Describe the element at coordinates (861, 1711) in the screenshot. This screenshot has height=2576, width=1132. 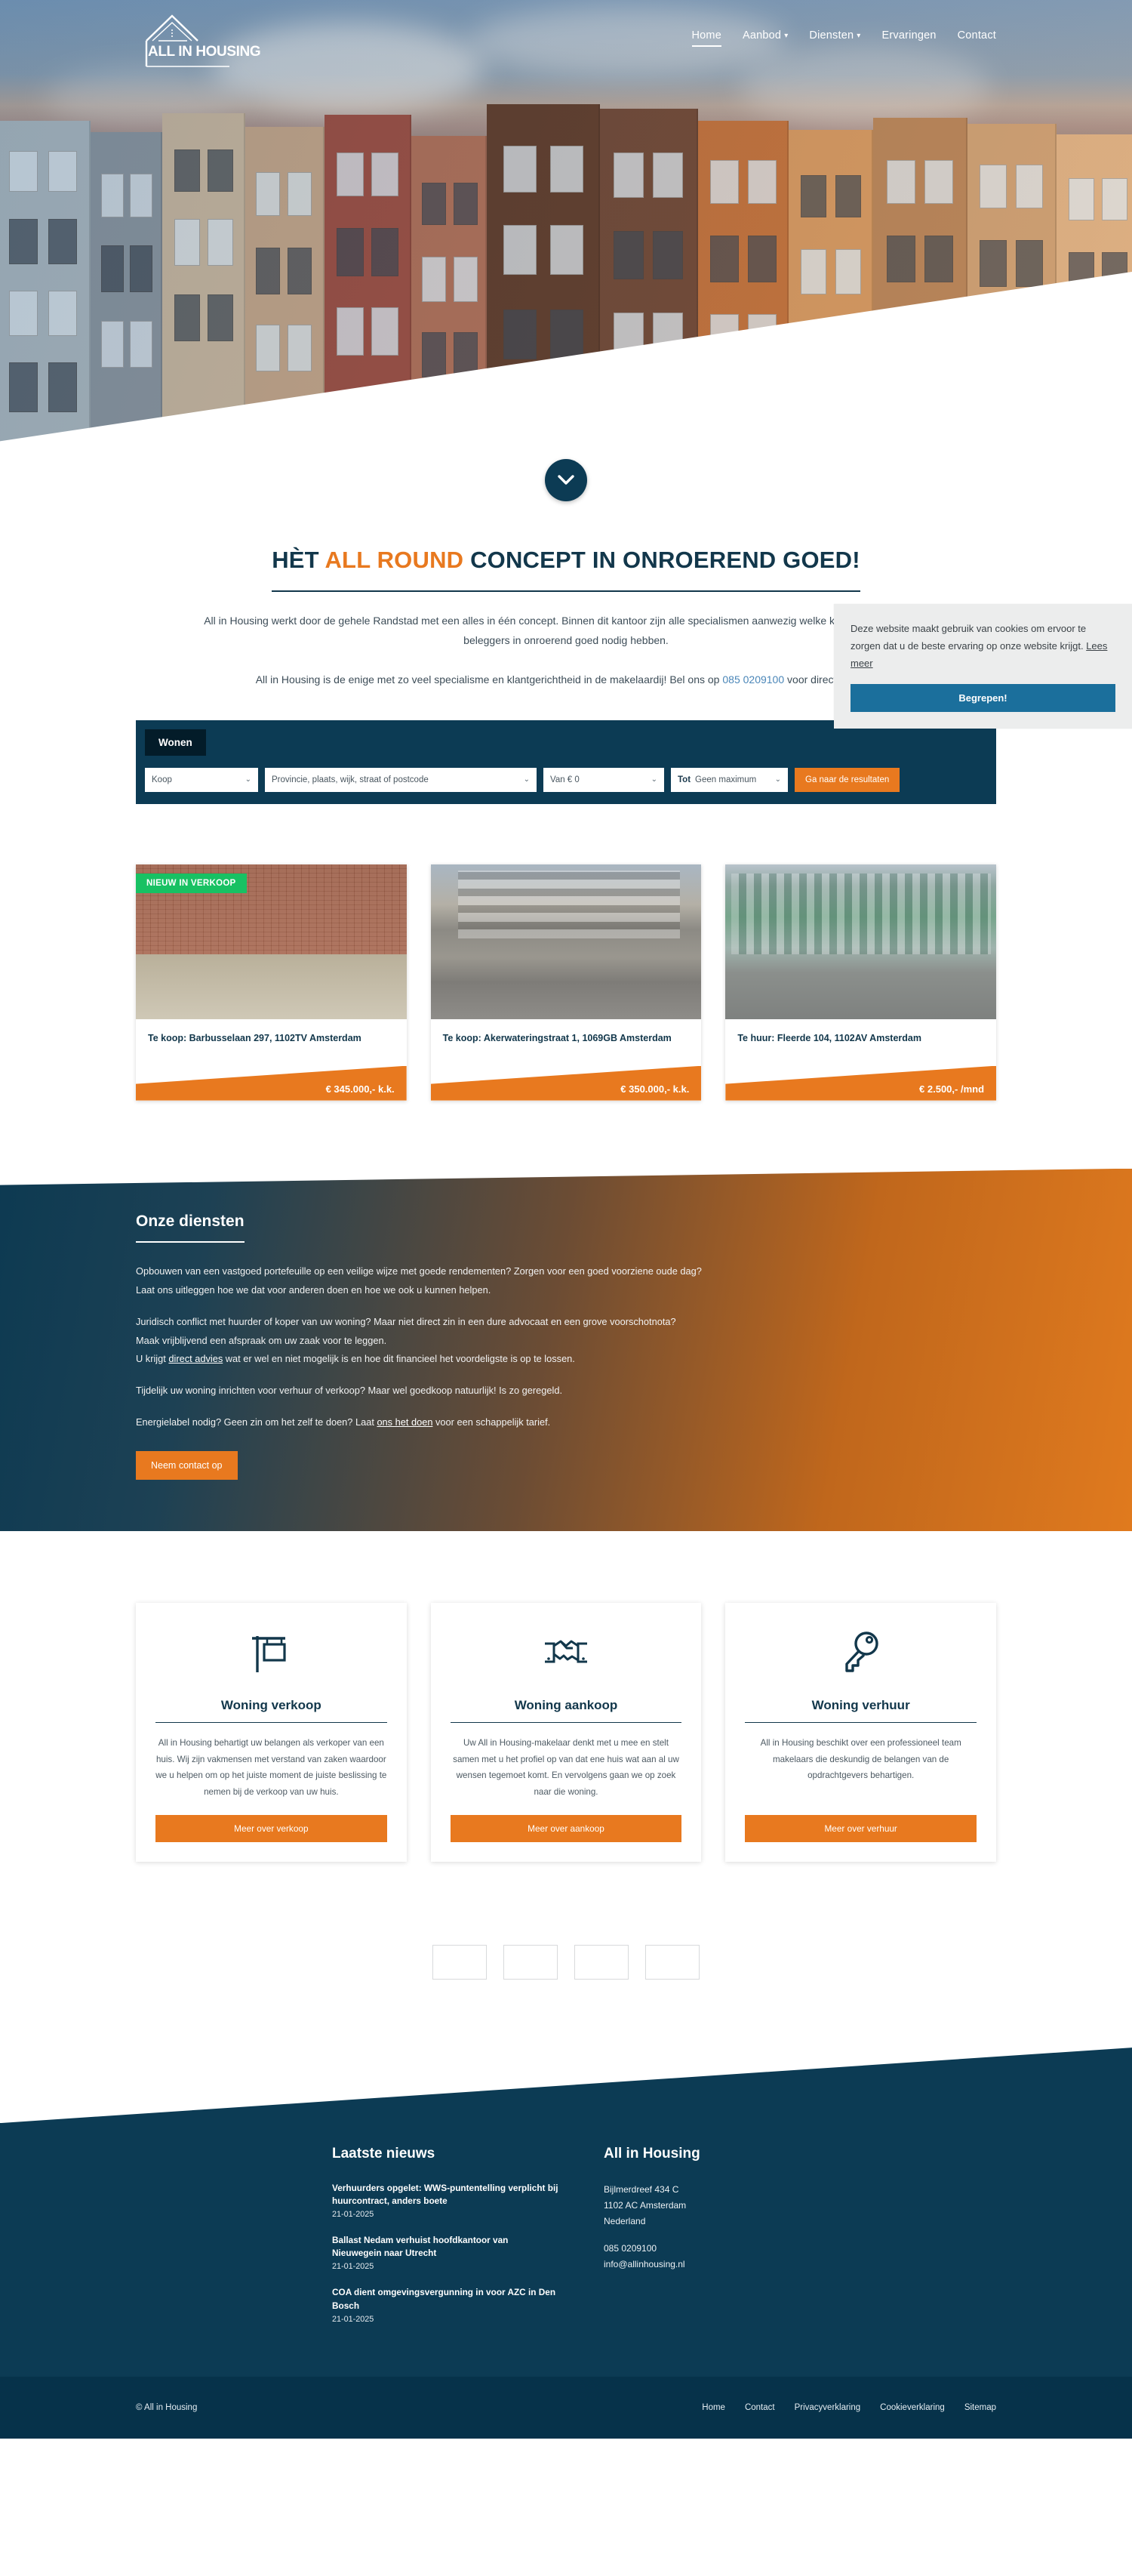
I see `service-title: Woning verhuur` at that location.